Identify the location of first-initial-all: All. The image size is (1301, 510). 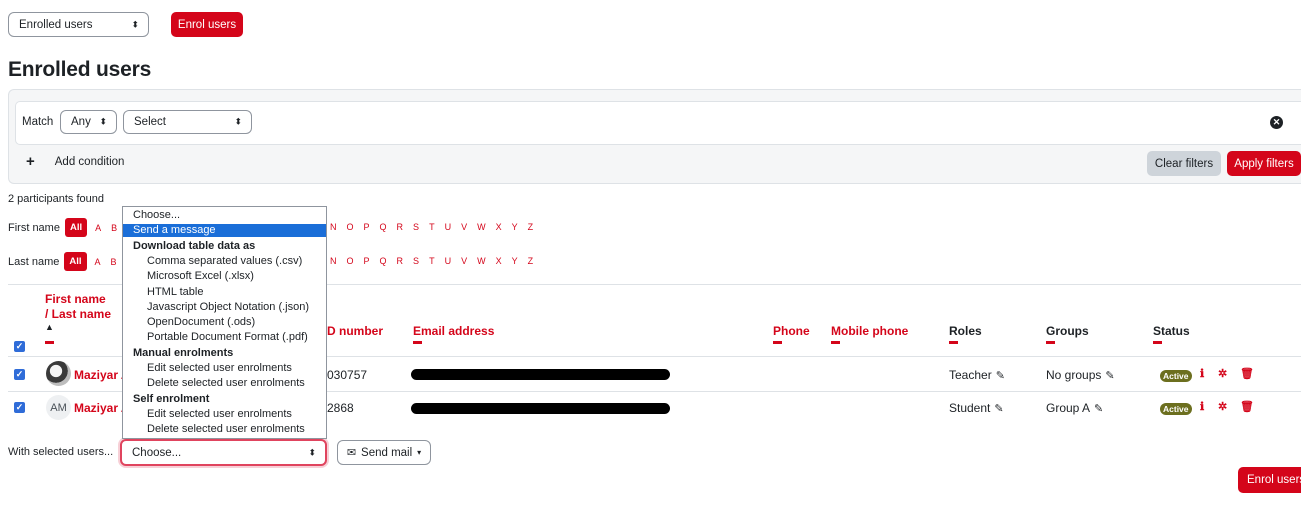
(76, 227).